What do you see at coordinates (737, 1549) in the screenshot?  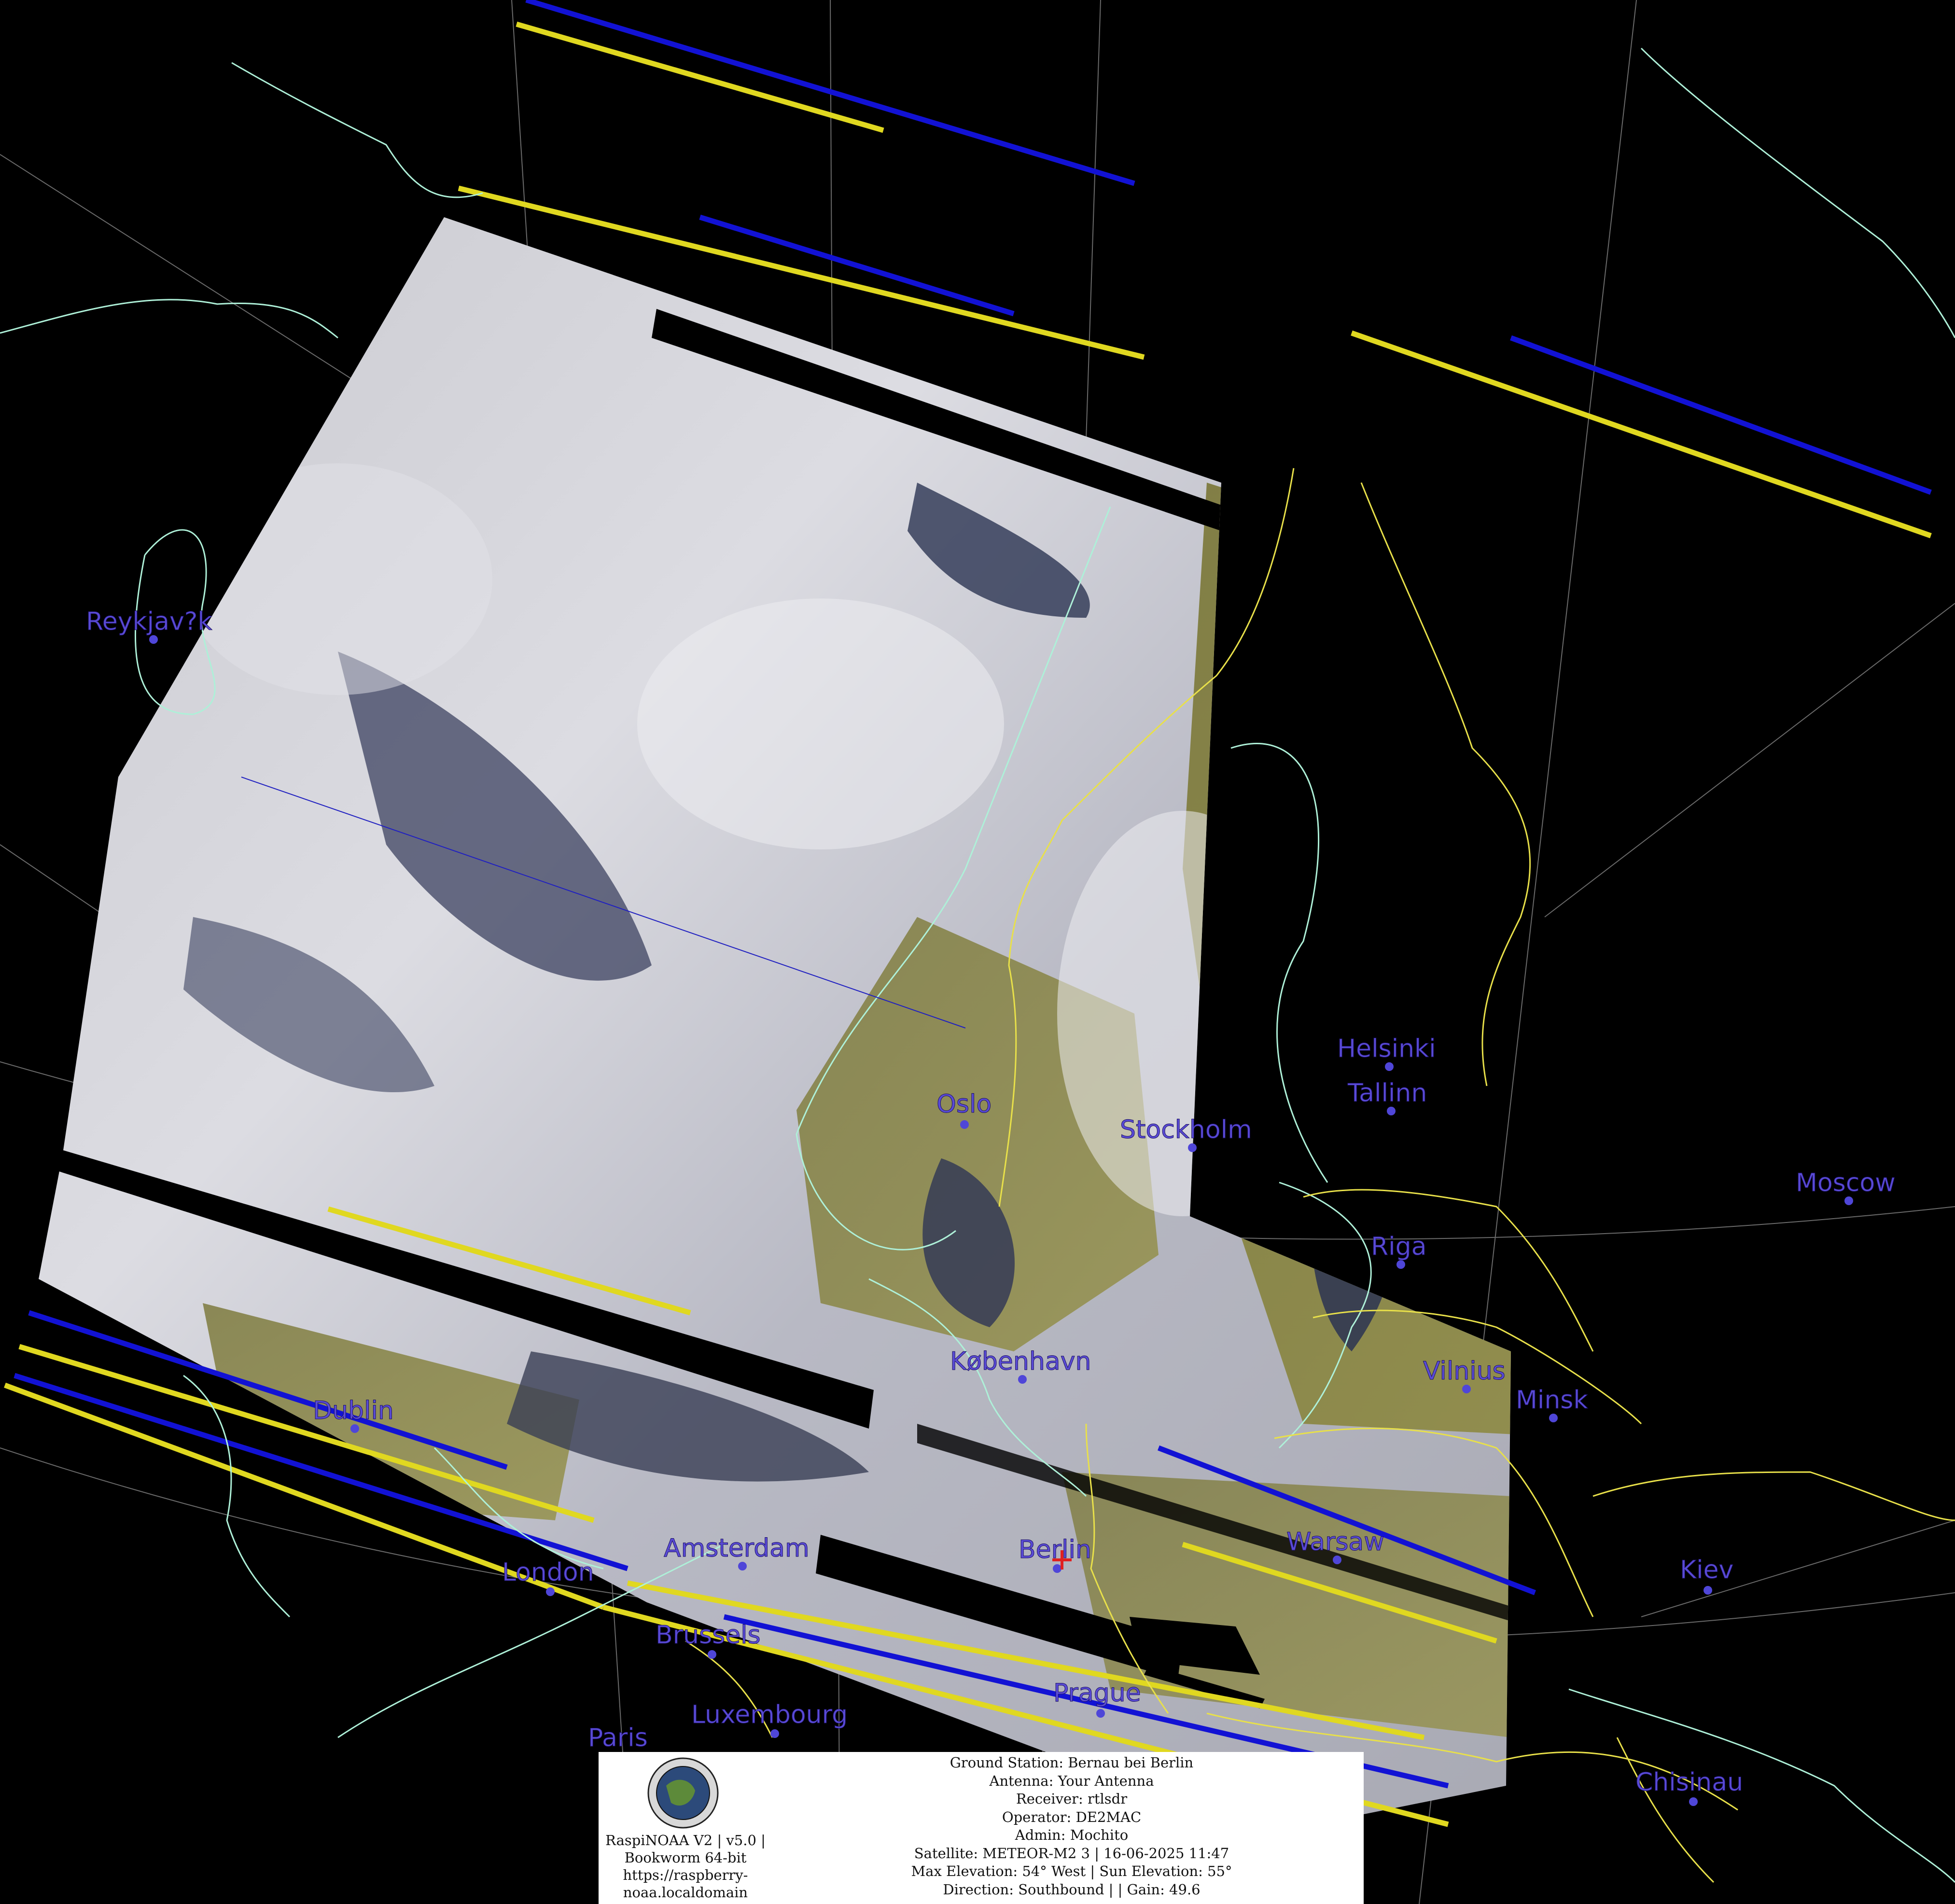 I see `svg-text: Amsterdam` at bounding box center [737, 1549].